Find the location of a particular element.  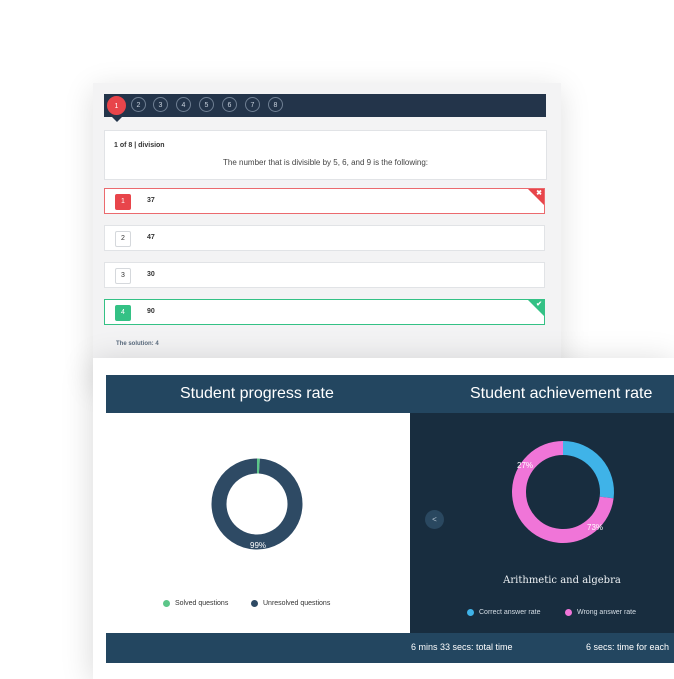

wrong-dot-icon is located at coordinates (568, 612).